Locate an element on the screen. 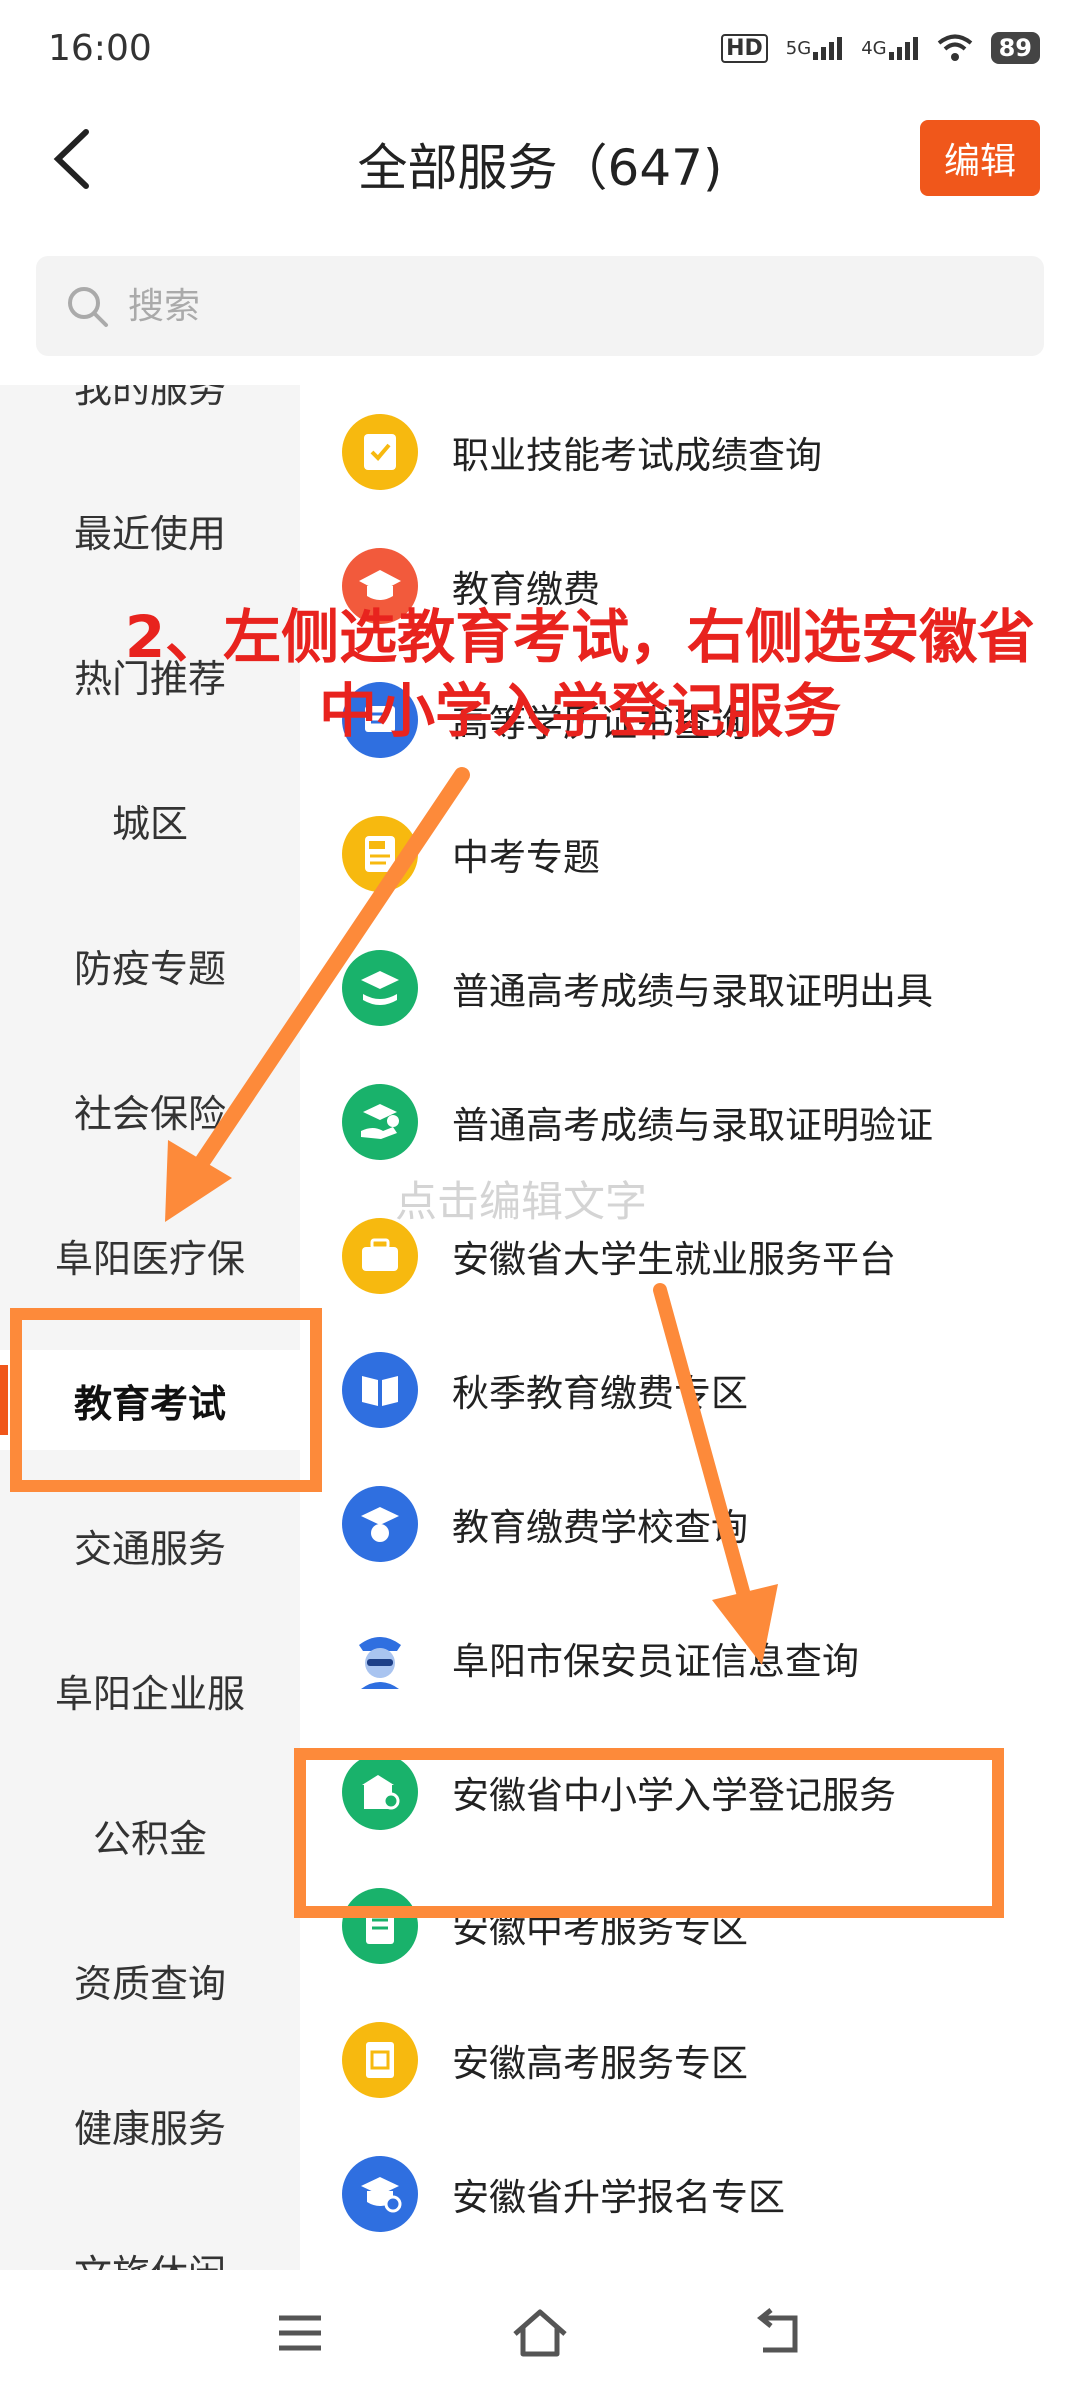 The width and height of the screenshot is (1080, 2400). home-icon is located at coordinates (540, 2333).